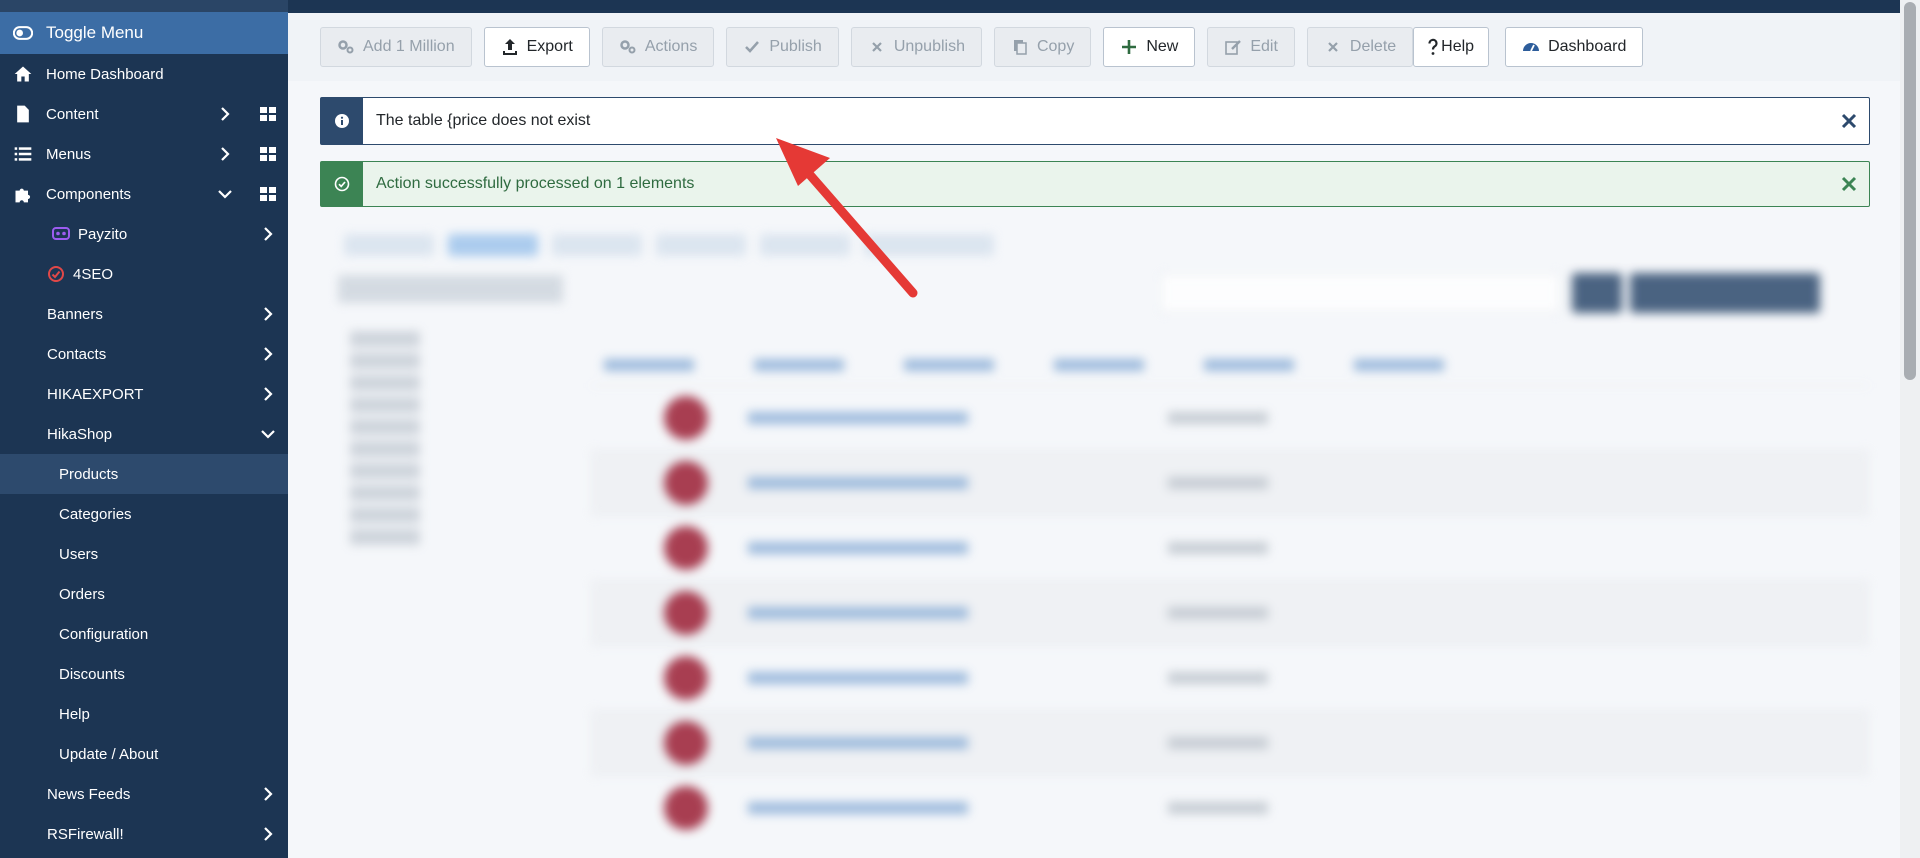  What do you see at coordinates (1129, 47) in the screenshot?
I see `plus-icon` at bounding box center [1129, 47].